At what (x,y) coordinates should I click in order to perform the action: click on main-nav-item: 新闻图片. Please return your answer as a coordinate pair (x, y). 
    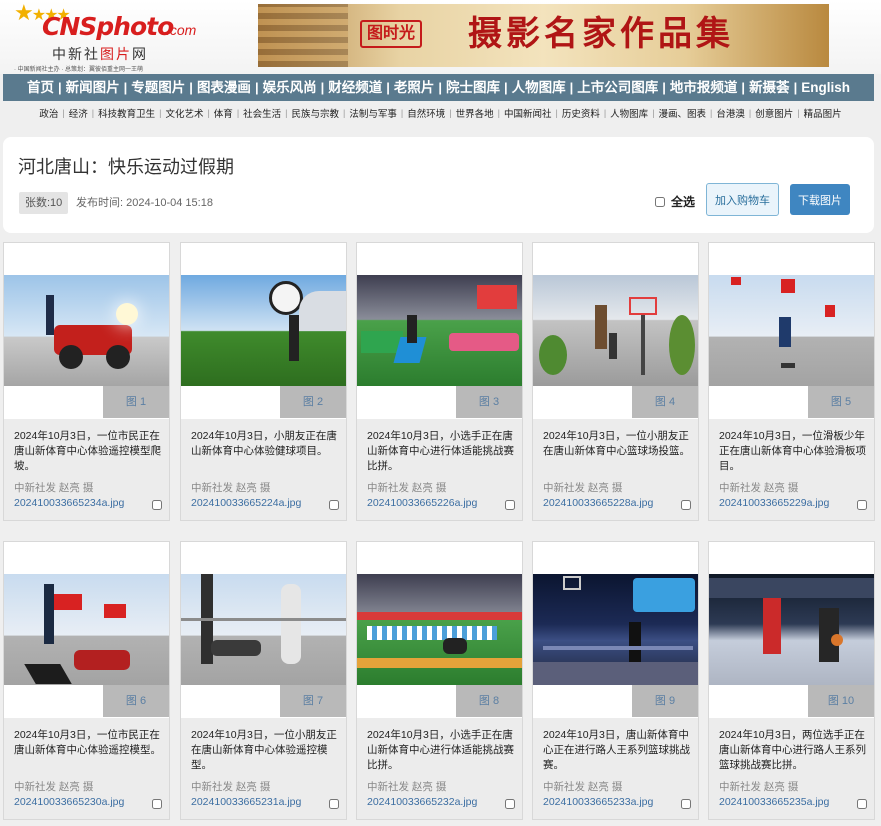
    Looking at the image, I should click on (93, 87).